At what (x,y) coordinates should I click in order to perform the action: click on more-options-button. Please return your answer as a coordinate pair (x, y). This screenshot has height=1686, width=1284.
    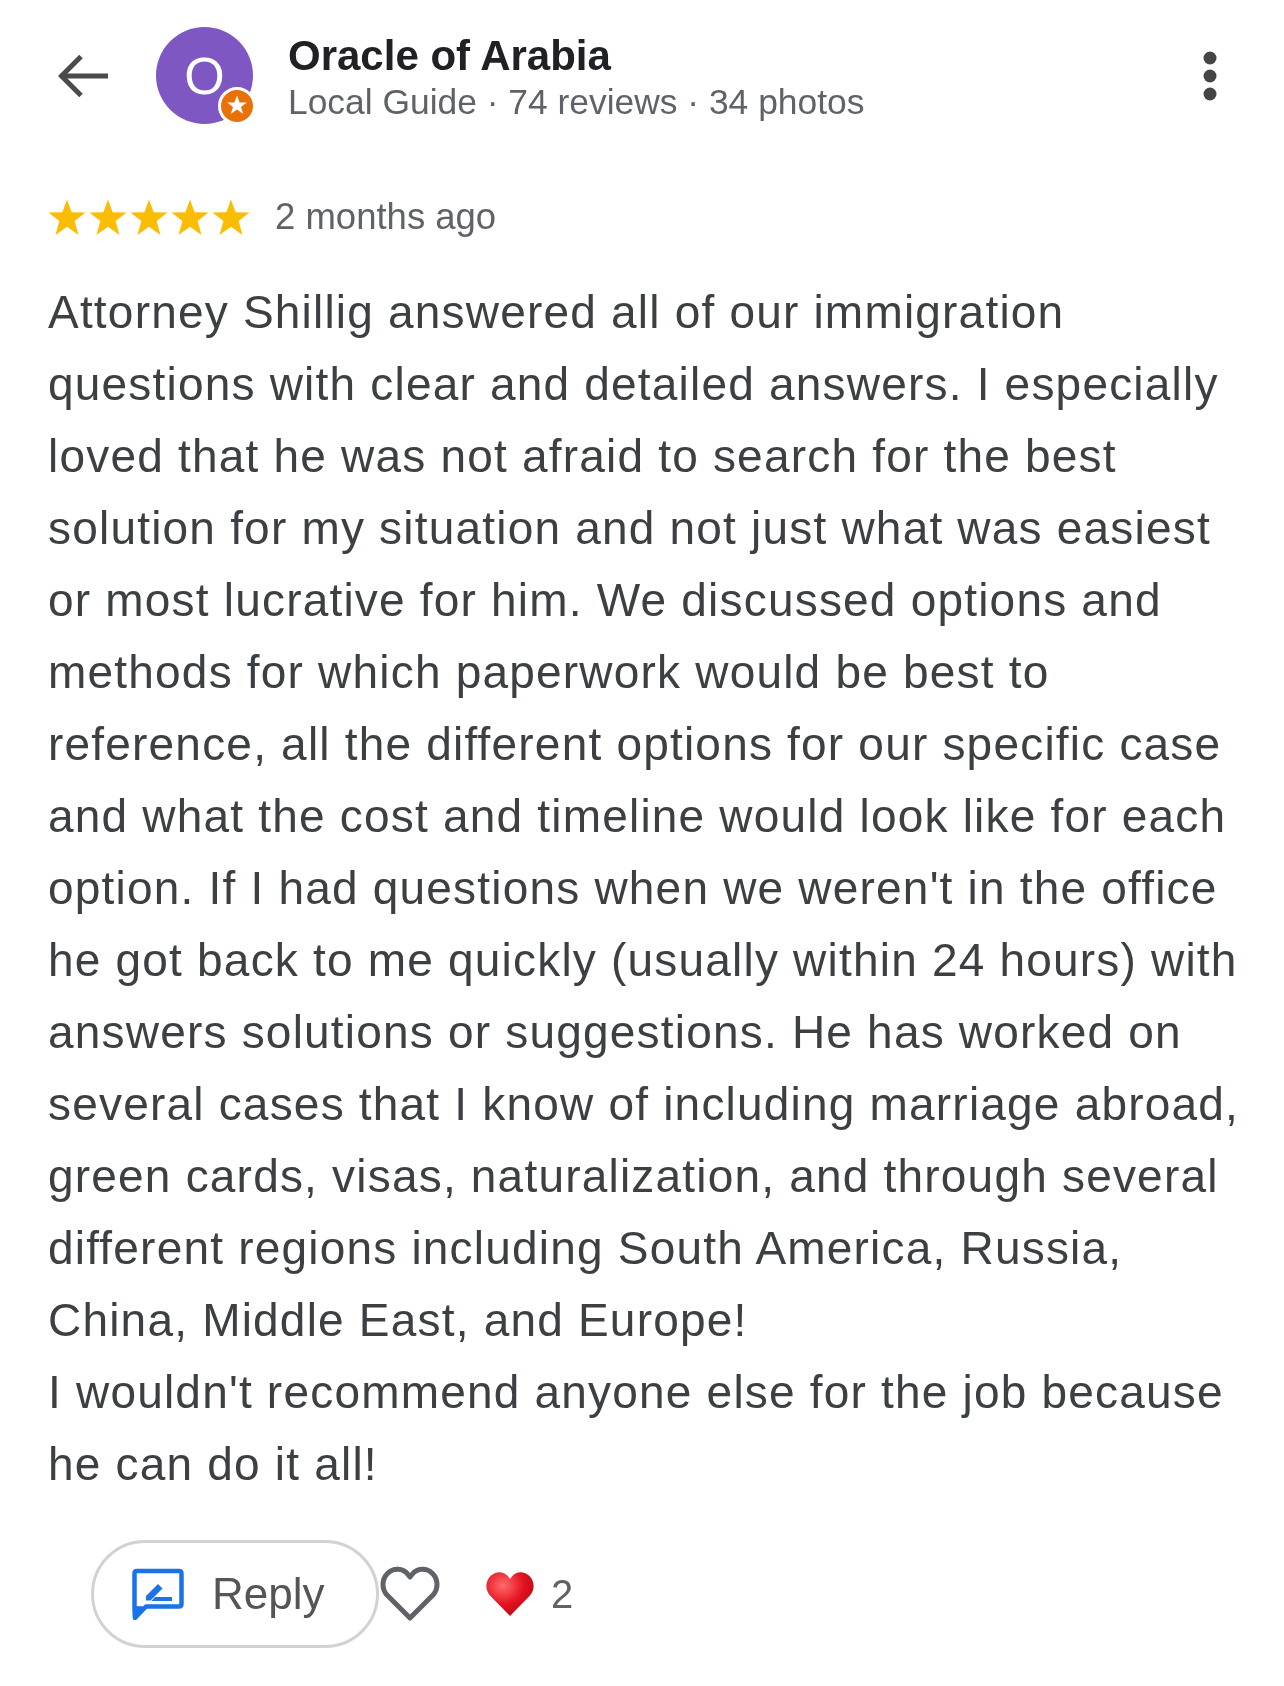
    Looking at the image, I should click on (1210, 75).